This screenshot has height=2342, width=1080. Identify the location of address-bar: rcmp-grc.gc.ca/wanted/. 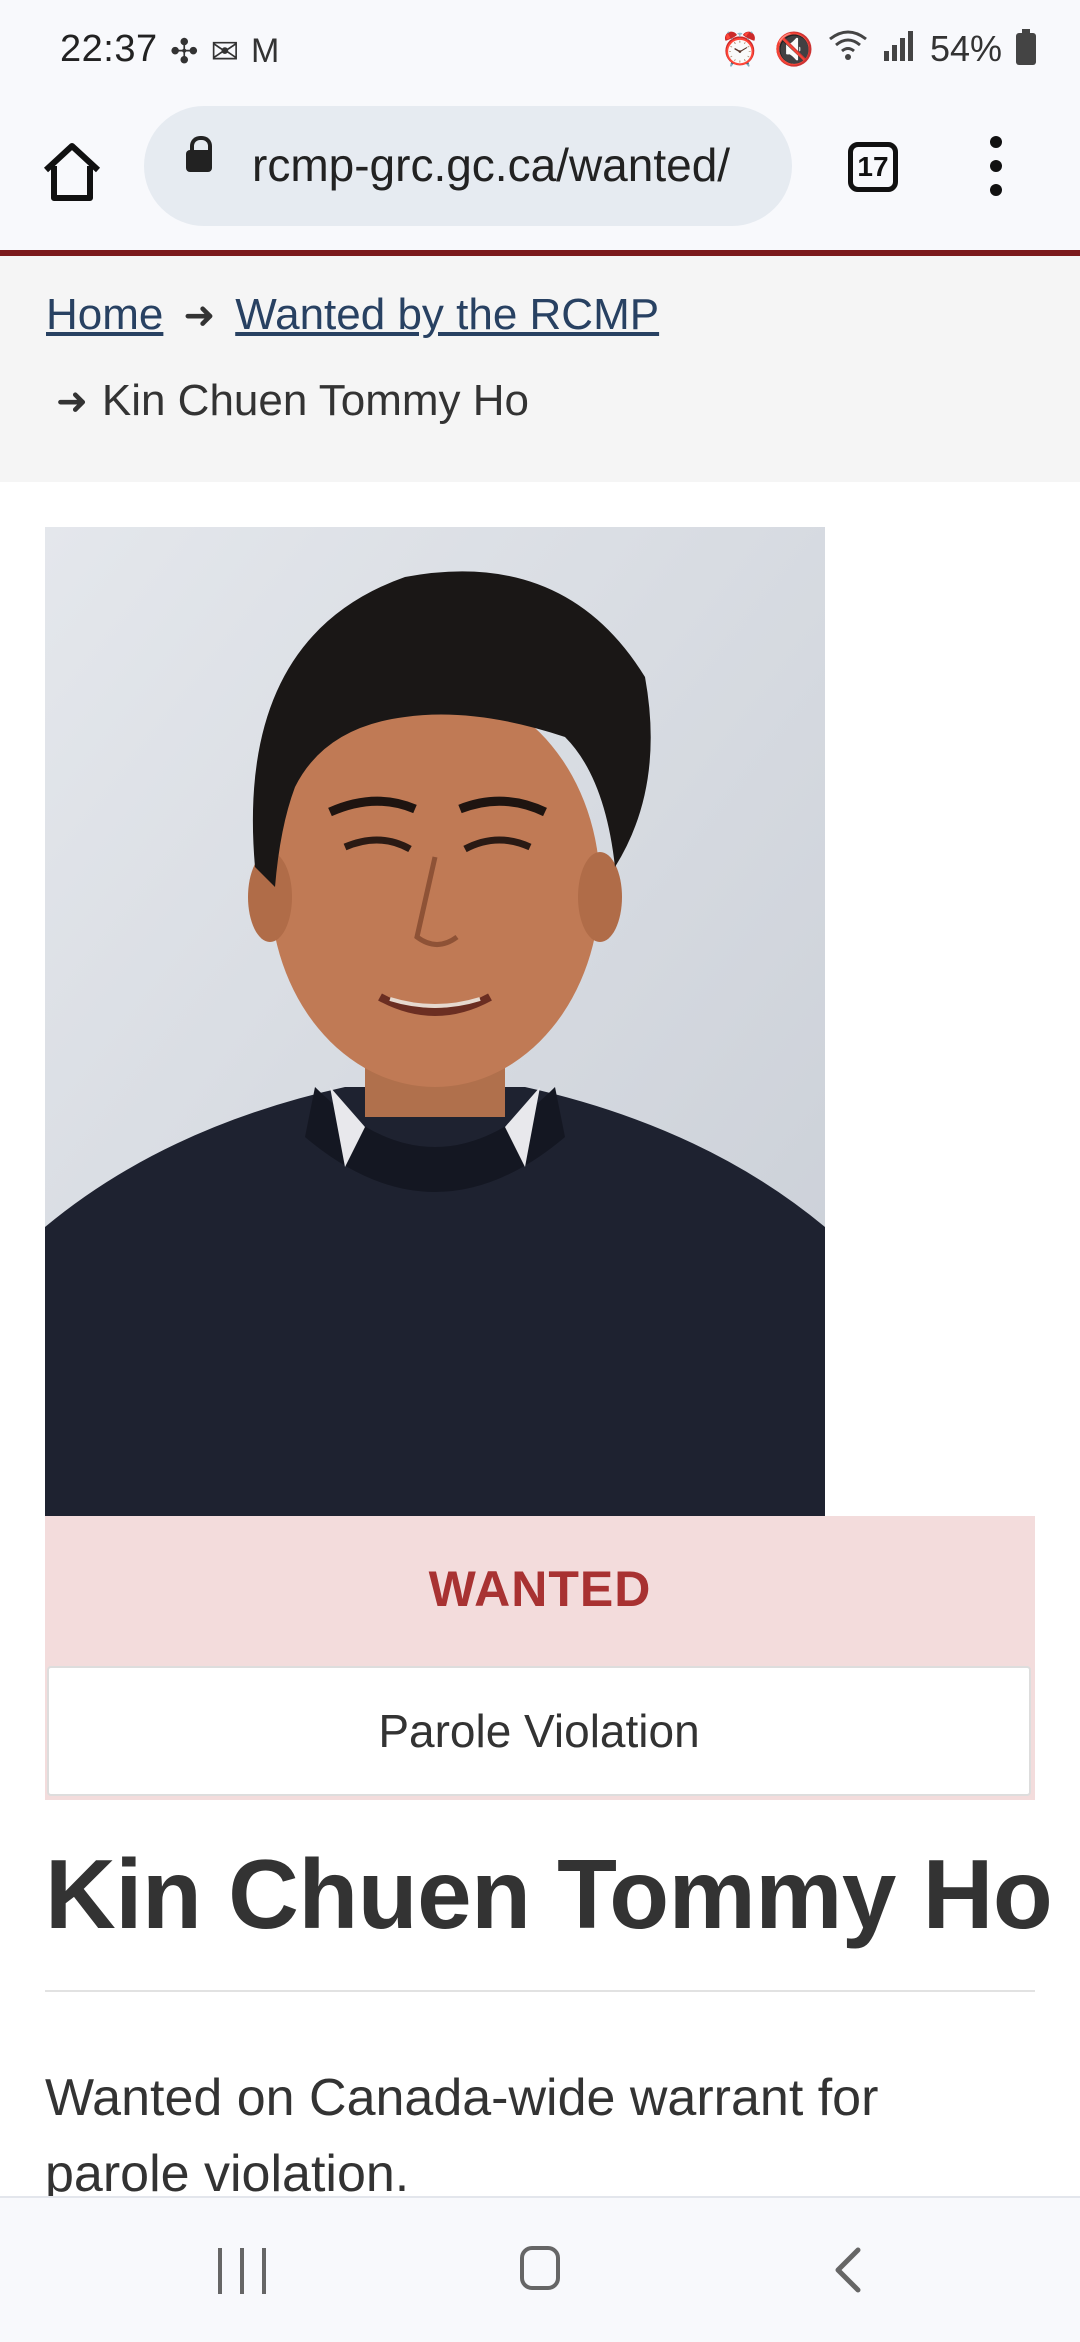
(468, 166).